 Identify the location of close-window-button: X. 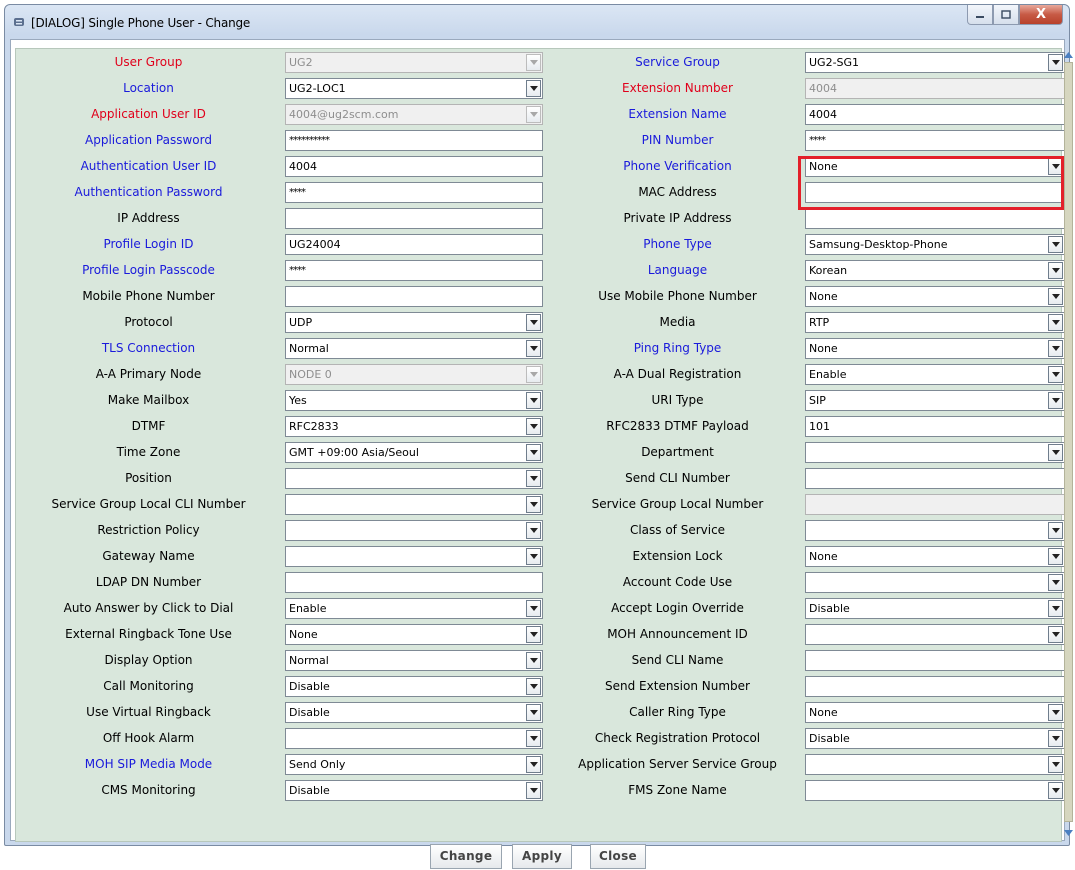
(1041, 15).